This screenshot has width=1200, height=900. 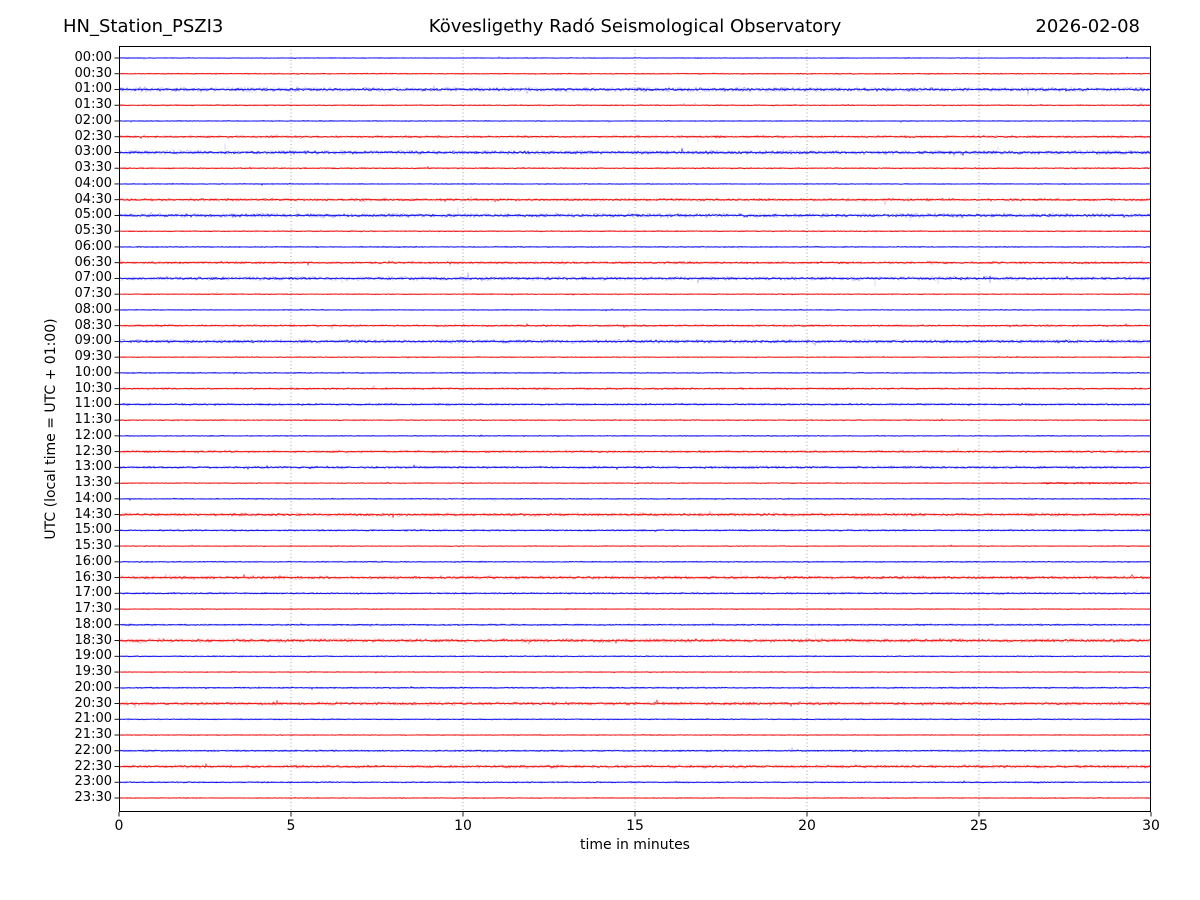 What do you see at coordinates (93, 735) in the screenshot?
I see `y-tick-label: 21:30` at bounding box center [93, 735].